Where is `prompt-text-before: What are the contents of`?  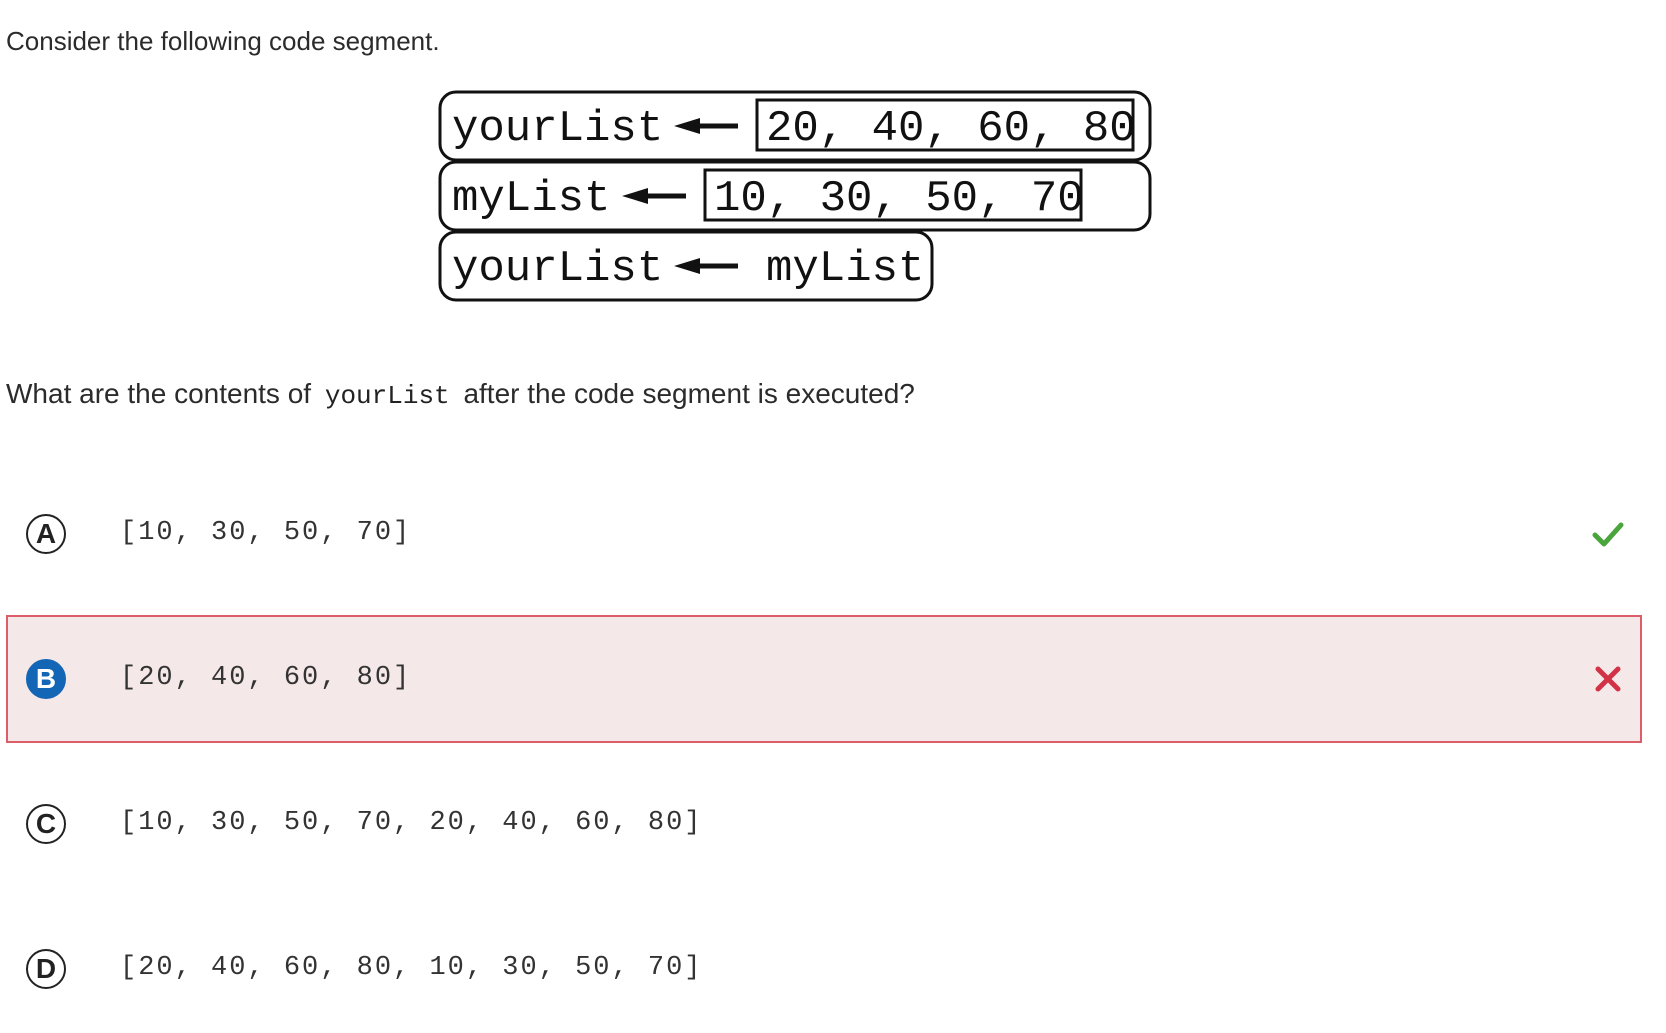
prompt-text-before: What are the contents of is located at coordinates (159, 393).